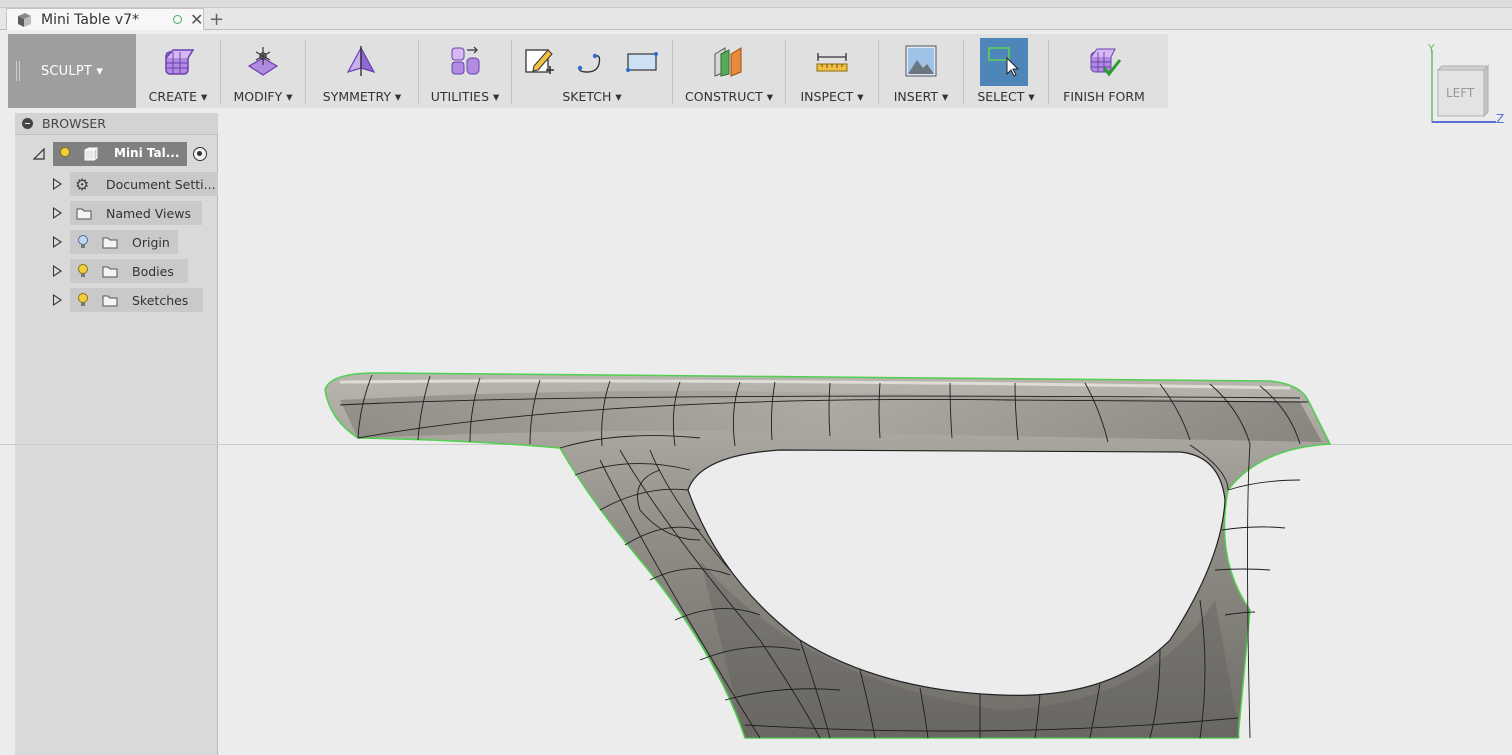 Image resolution: width=1512 pixels, height=755 pixels. Describe the element at coordinates (18, 71) in the screenshot. I see `toolbar-grip-handle` at that location.